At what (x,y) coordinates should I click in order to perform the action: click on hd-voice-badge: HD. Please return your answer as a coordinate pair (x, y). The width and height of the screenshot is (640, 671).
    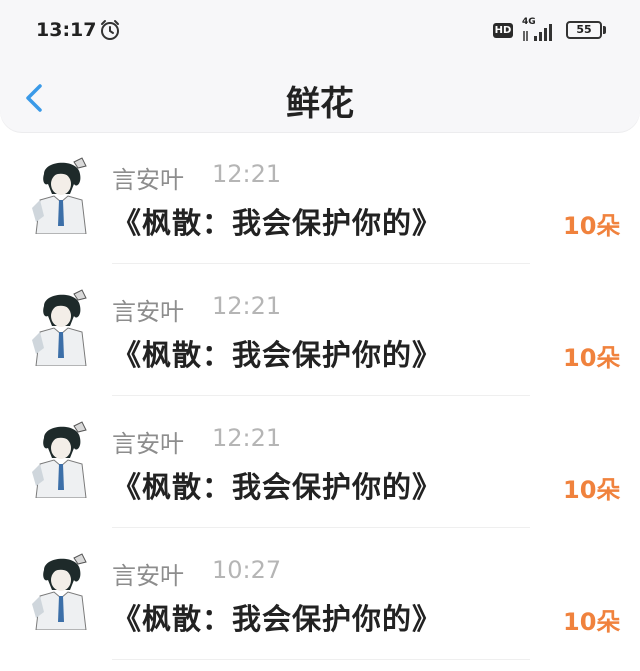
    Looking at the image, I should click on (503, 30).